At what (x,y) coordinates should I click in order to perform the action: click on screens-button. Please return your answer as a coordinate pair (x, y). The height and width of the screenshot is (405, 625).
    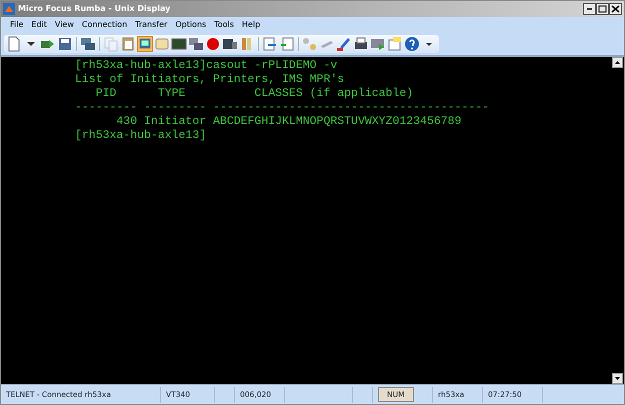
    Looking at the image, I should click on (88, 44).